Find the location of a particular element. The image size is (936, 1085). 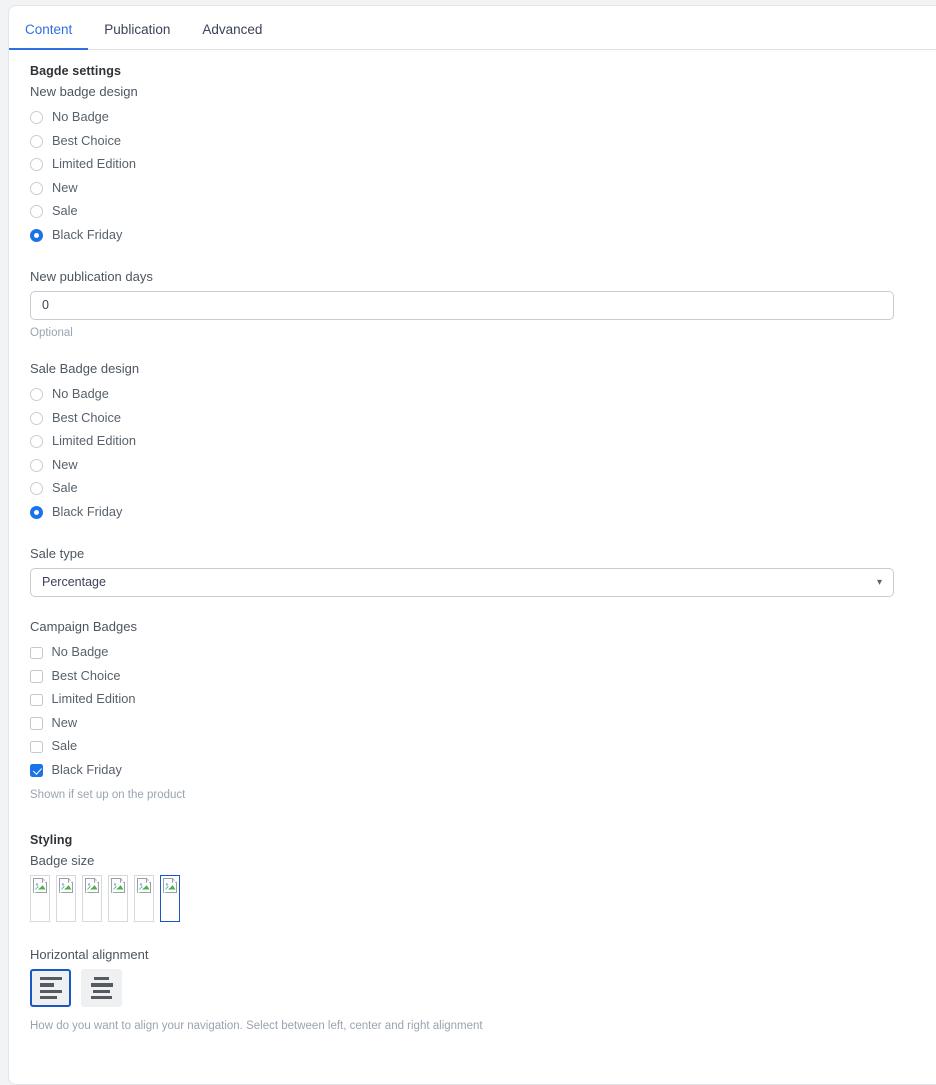

badge-size-swatch-list is located at coordinates (483, 898).